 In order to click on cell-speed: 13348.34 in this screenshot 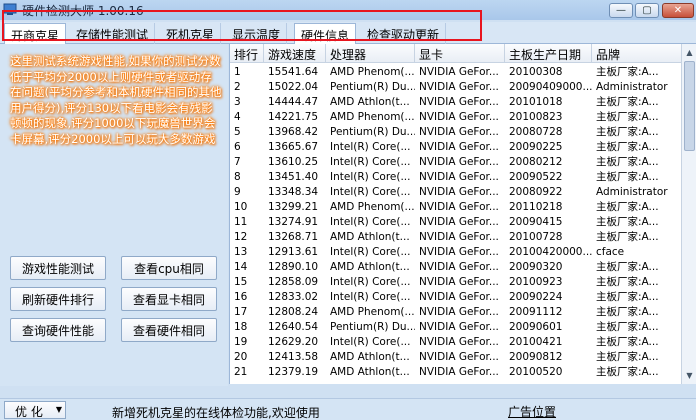, I will do `click(293, 192)`.